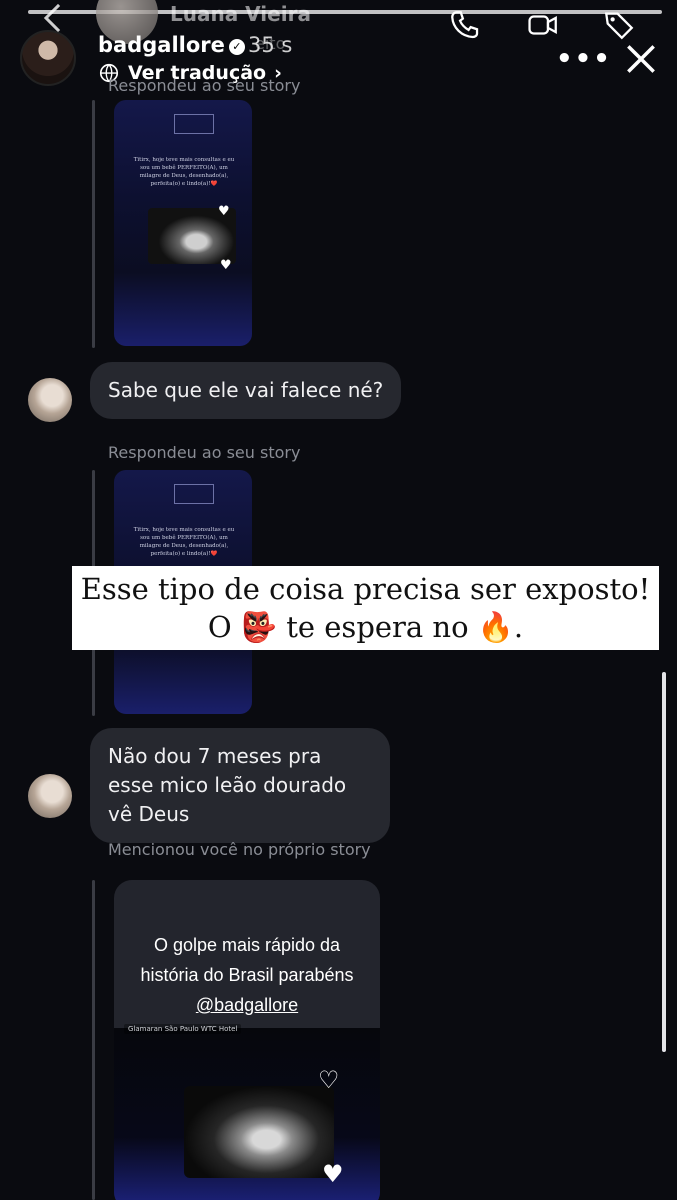 The width and height of the screenshot is (677, 1200). What do you see at coordinates (329, 1080) in the screenshot?
I see `heart-icon: ♡` at bounding box center [329, 1080].